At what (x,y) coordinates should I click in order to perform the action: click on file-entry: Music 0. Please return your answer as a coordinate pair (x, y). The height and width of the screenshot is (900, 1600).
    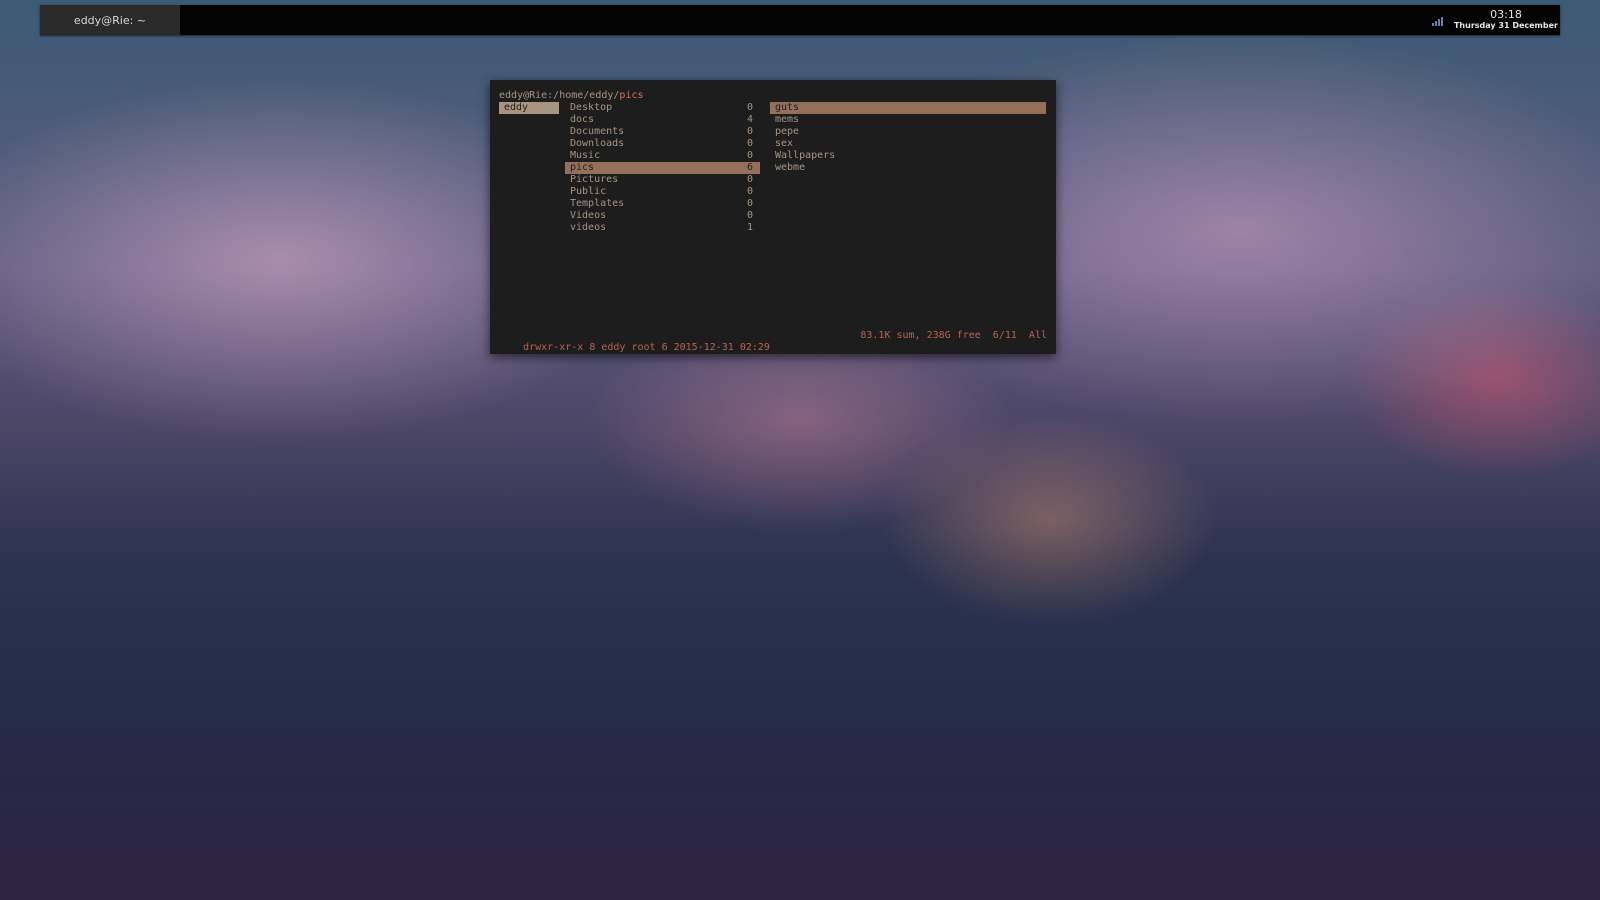
    Looking at the image, I should click on (662, 156).